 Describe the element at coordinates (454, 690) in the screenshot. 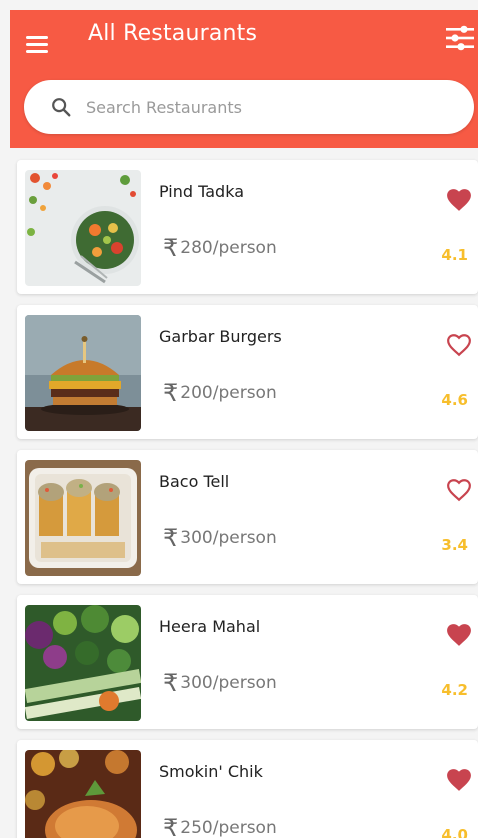

I see `restaurant-rating: 4.2` at that location.